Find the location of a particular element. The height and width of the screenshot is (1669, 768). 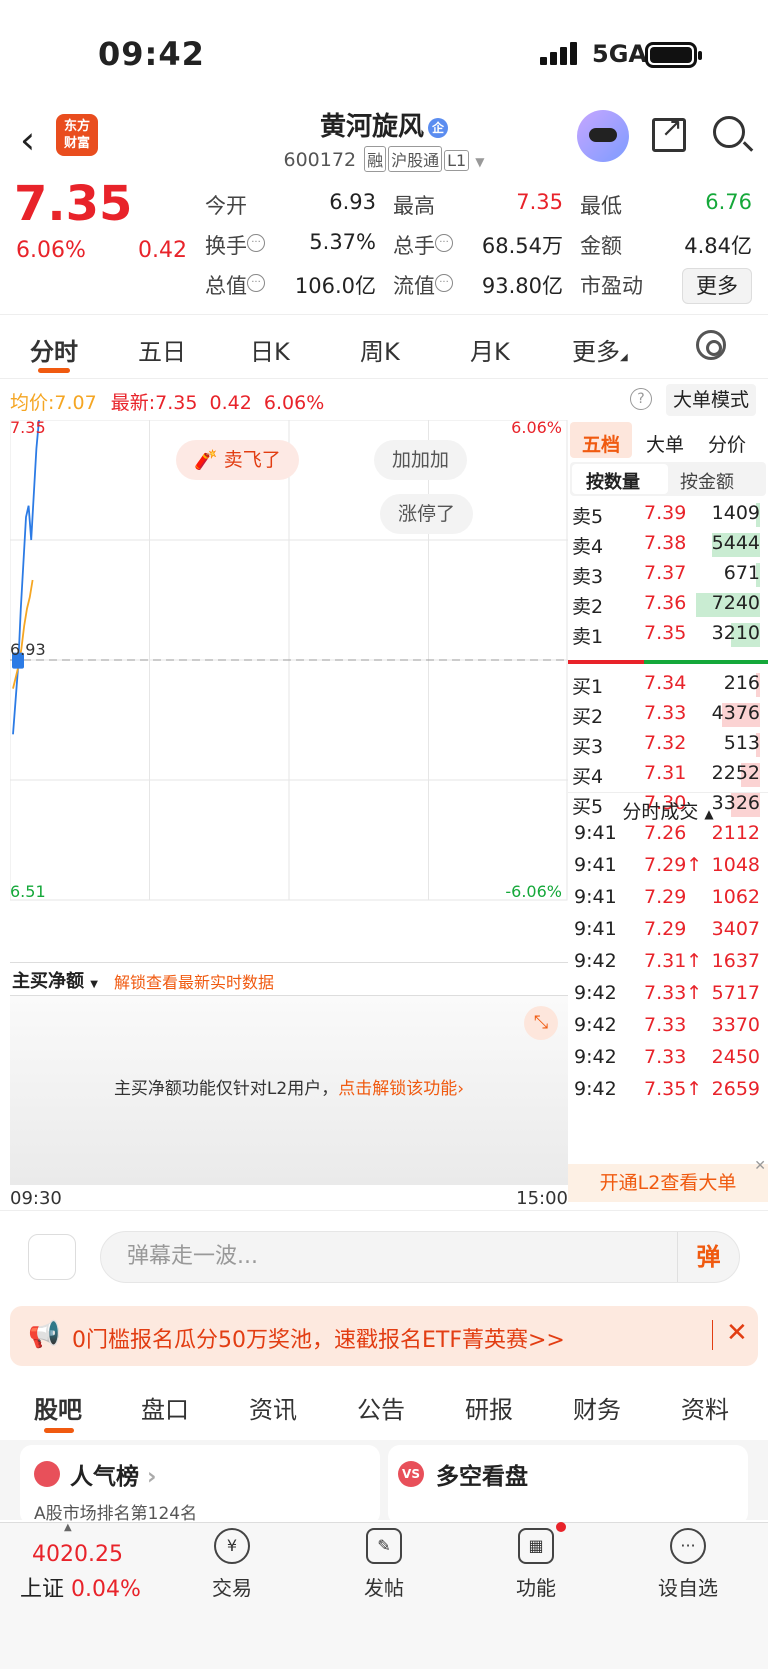

search-icon is located at coordinates (729, 132).